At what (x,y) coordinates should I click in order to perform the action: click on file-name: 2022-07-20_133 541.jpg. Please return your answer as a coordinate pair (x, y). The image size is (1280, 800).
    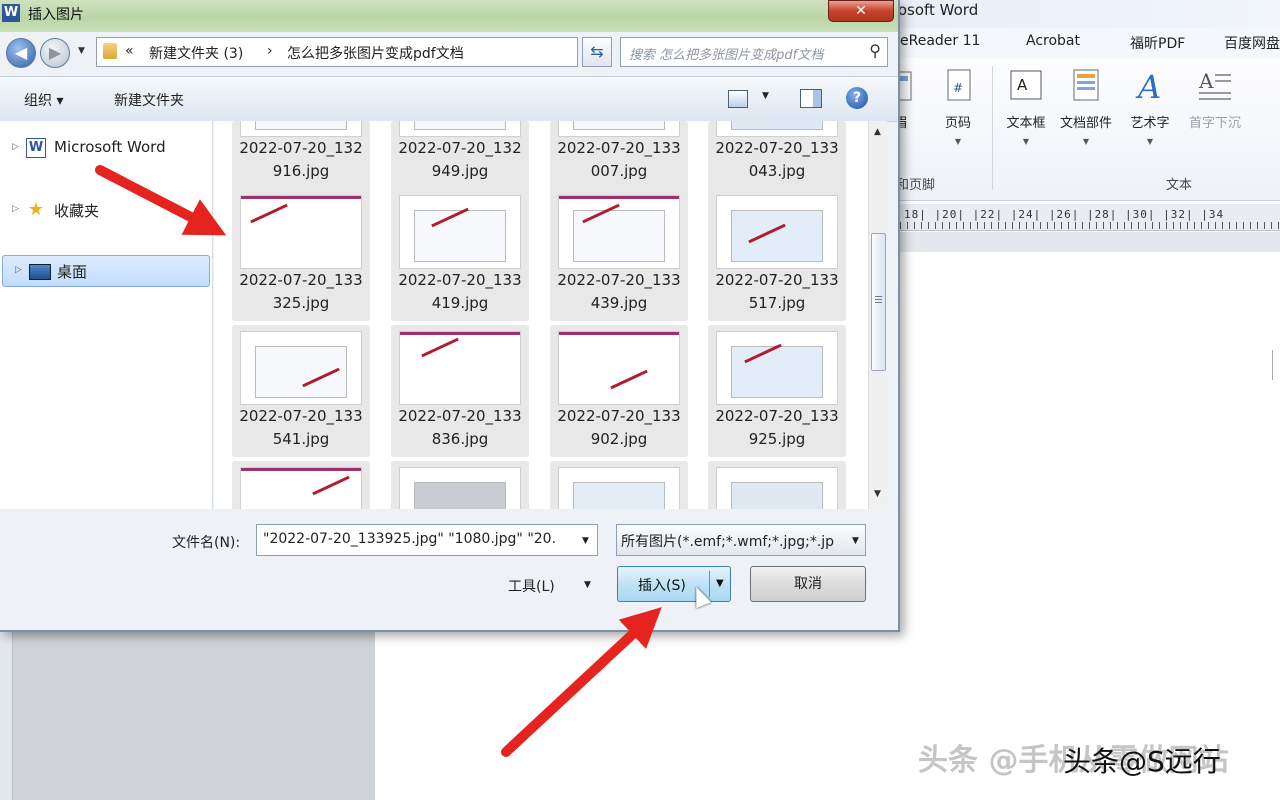
    Looking at the image, I should click on (301, 427).